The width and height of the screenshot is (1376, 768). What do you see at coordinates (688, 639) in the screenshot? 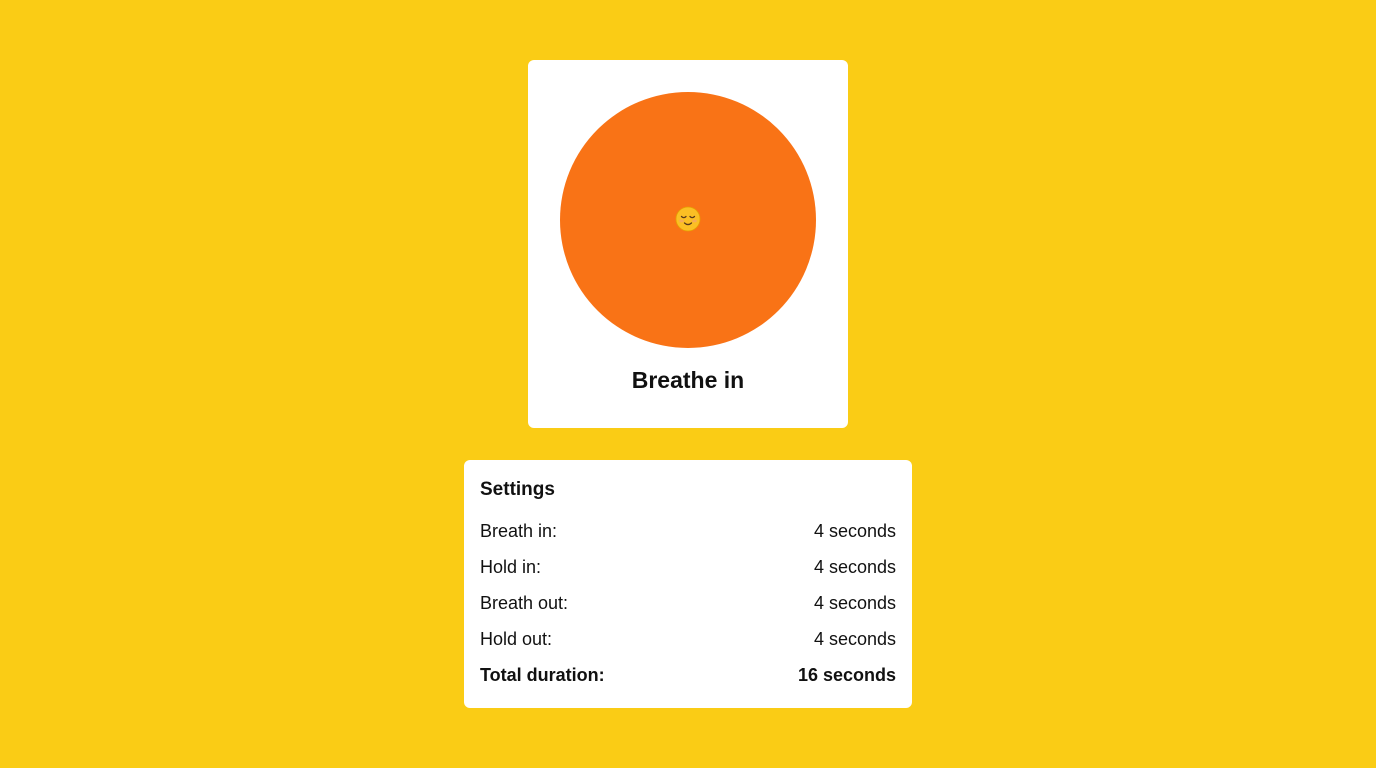
I see `setting-row-hold-out: Hold out: 4 seconds` at bounding box center [688, 639].